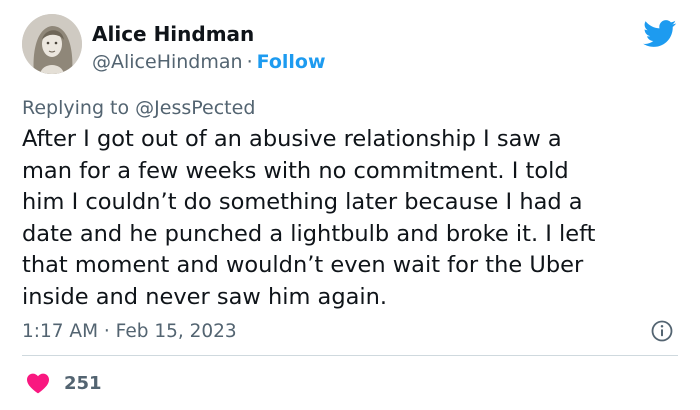  I want to click on divider, so click(350, 355).